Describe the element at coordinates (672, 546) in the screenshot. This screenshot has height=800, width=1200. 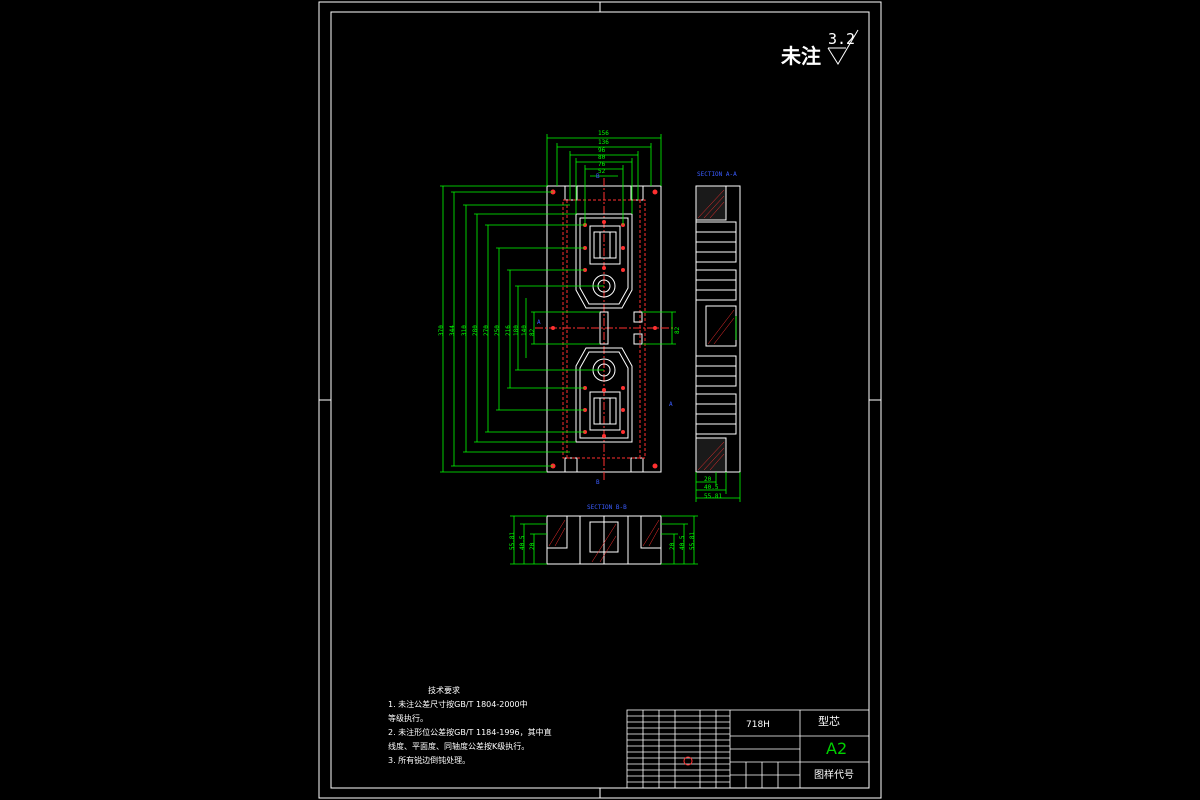
I see `dimension-label-bottom-right: 20` at that location.